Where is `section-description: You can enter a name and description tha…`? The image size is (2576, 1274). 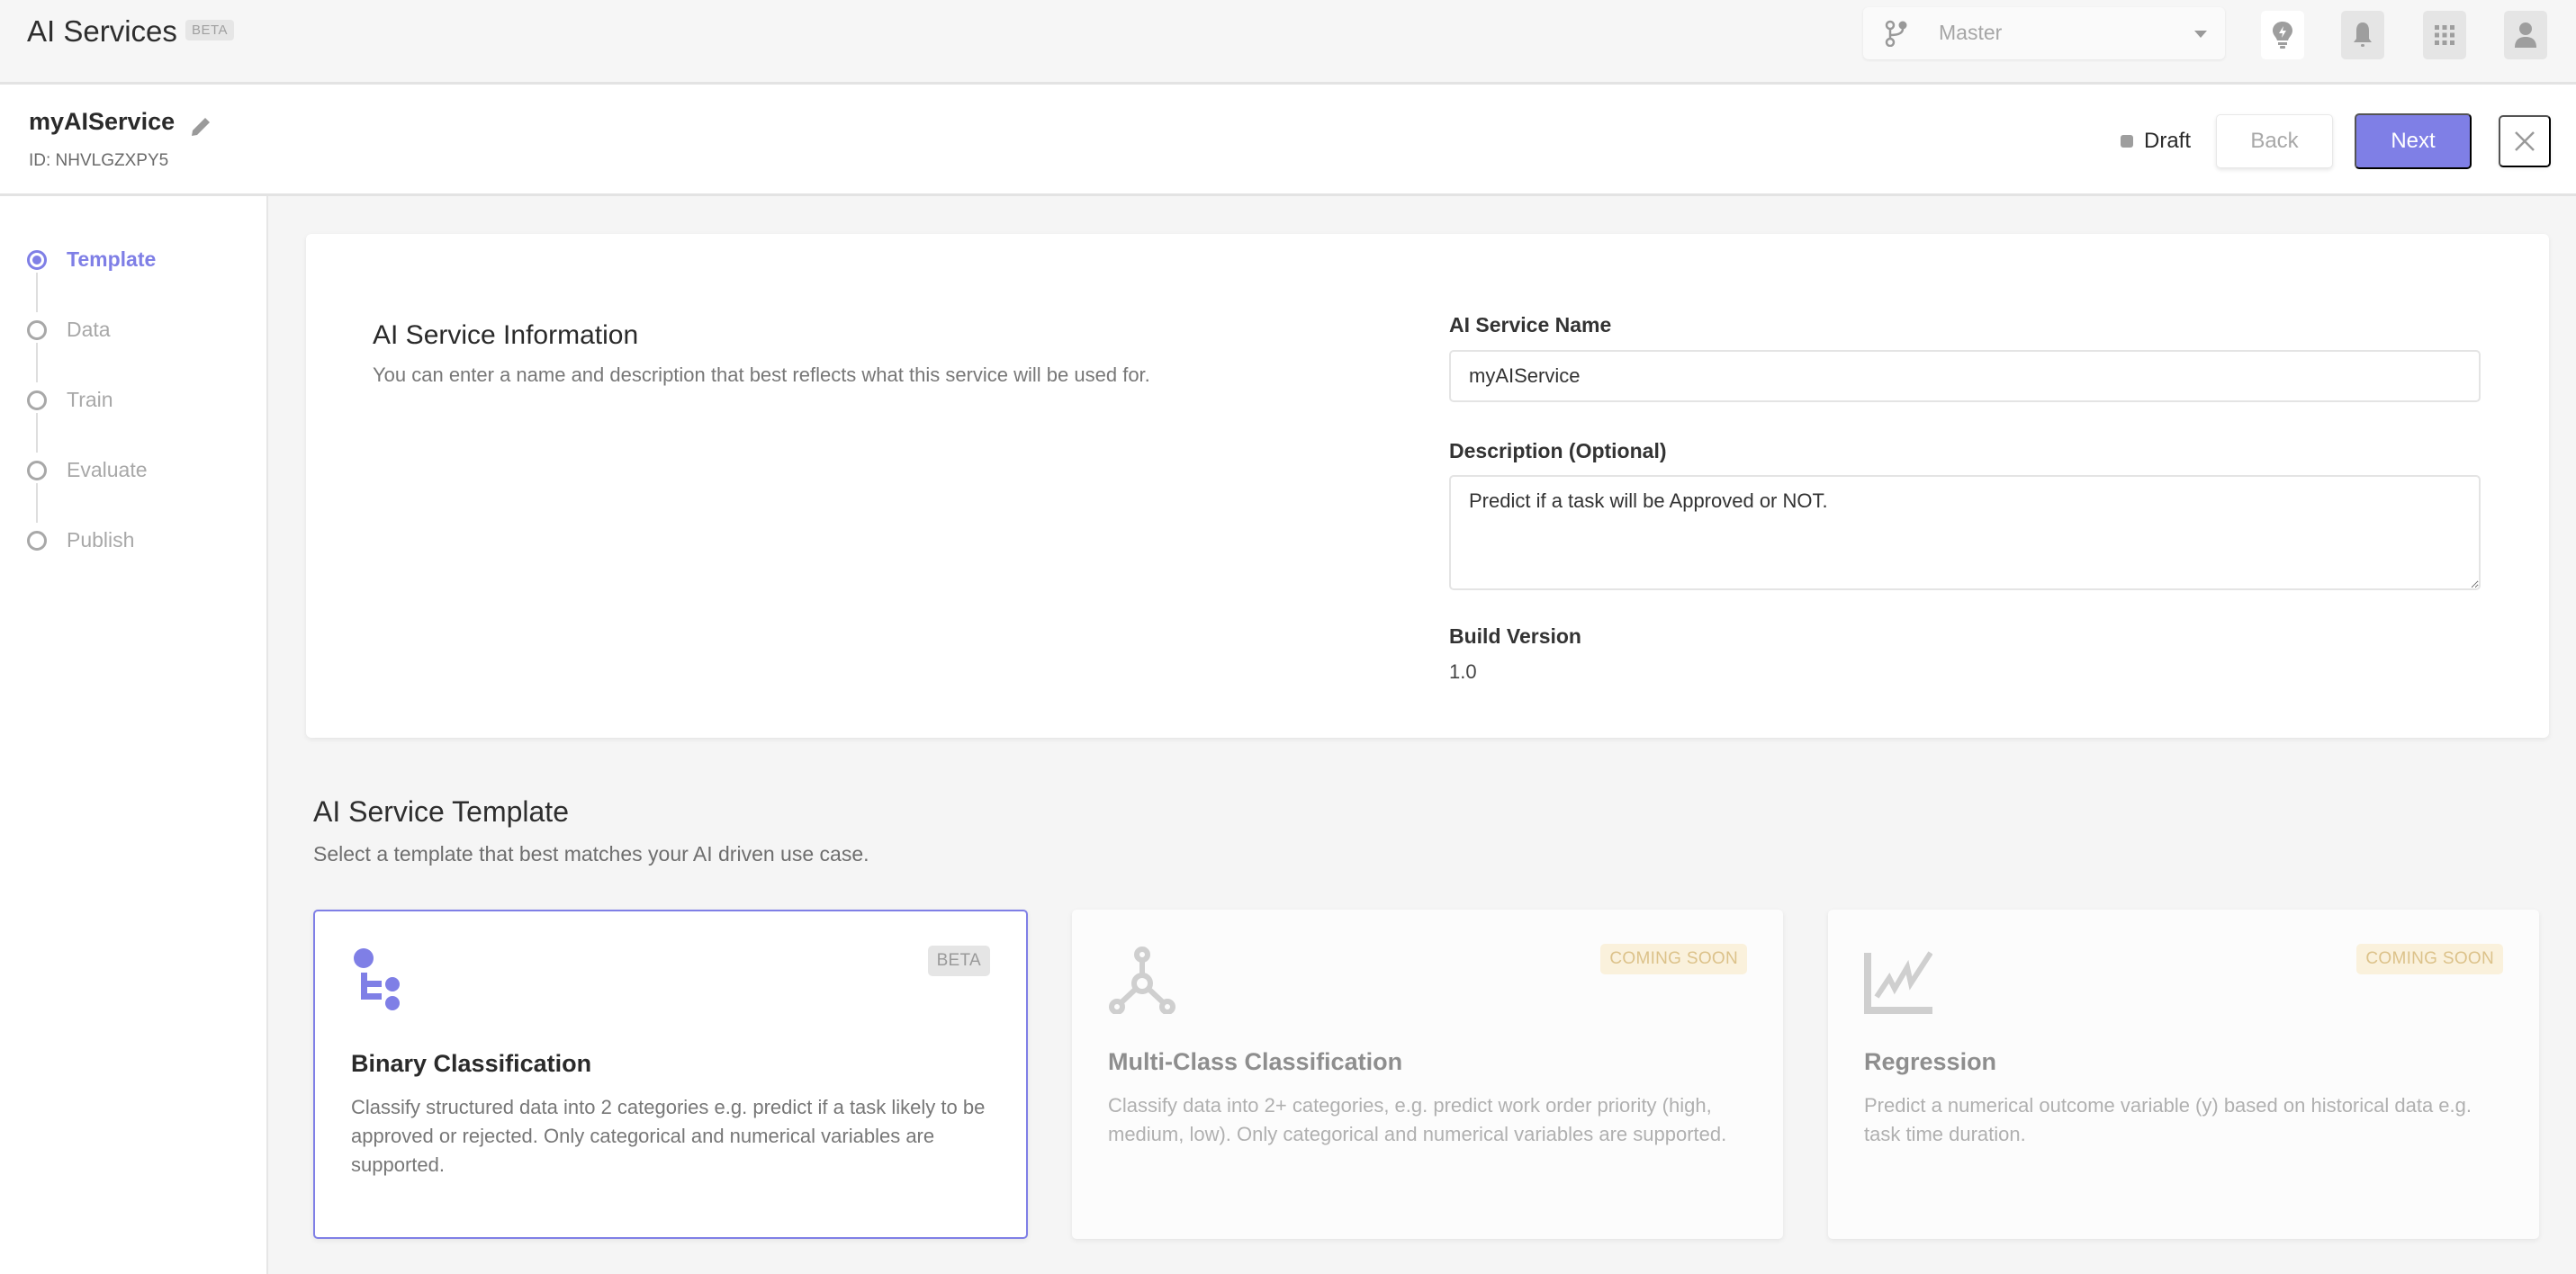 section-description: You can enter a name and description tha… is located at coordinates (761, 374).